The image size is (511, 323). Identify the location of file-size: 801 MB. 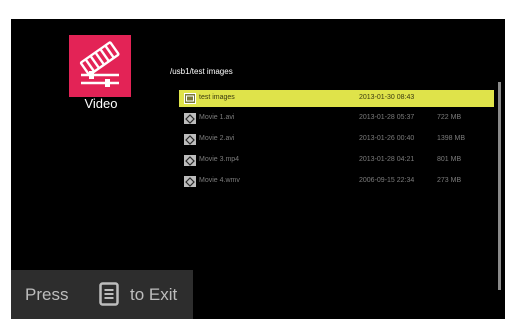
(449, 159).